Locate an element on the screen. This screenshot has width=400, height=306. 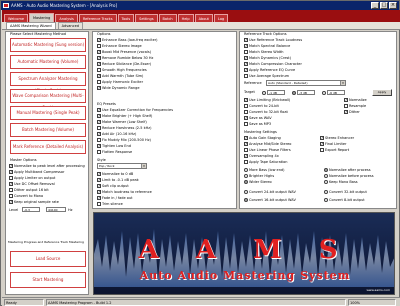
load-source-button: Load Source is located at coordinates (48, 259).